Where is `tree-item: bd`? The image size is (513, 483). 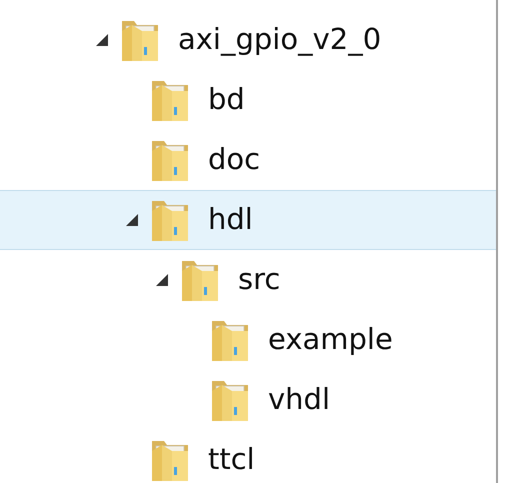
tree-item: bd is located at coordinates (248, 100).